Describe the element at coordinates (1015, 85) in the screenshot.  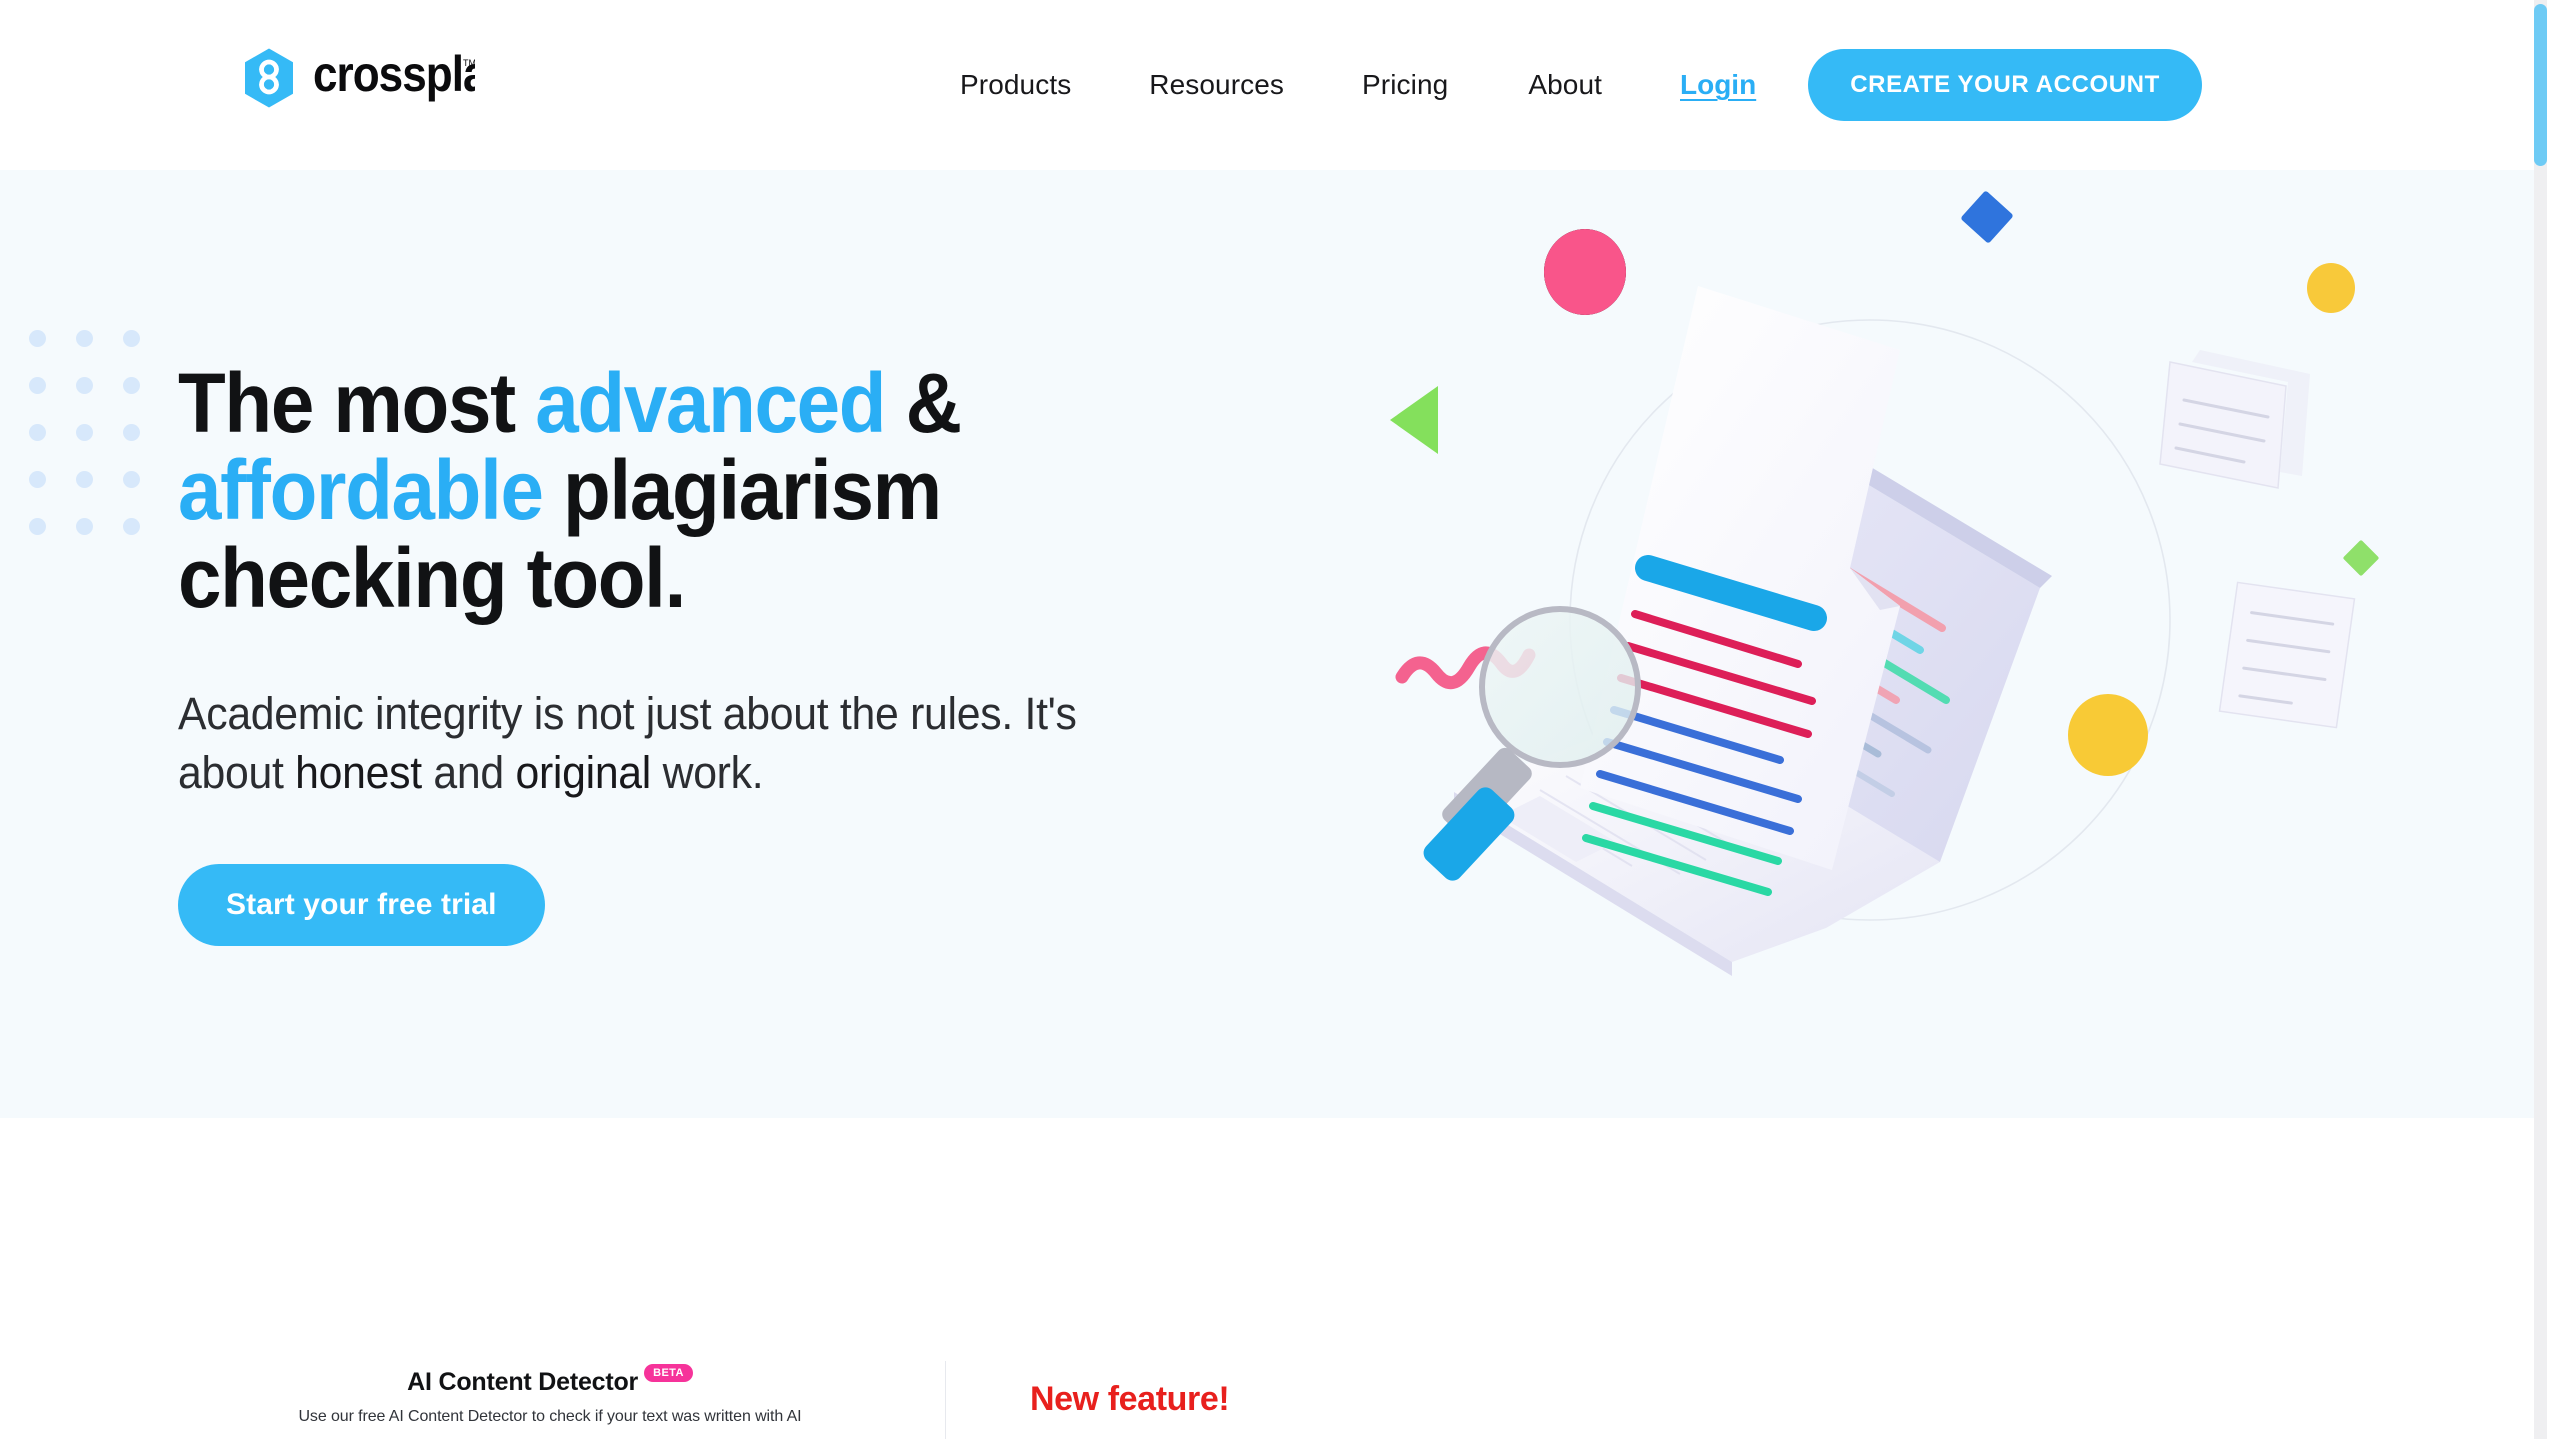
I see `nav-link-products: Products` at that location.